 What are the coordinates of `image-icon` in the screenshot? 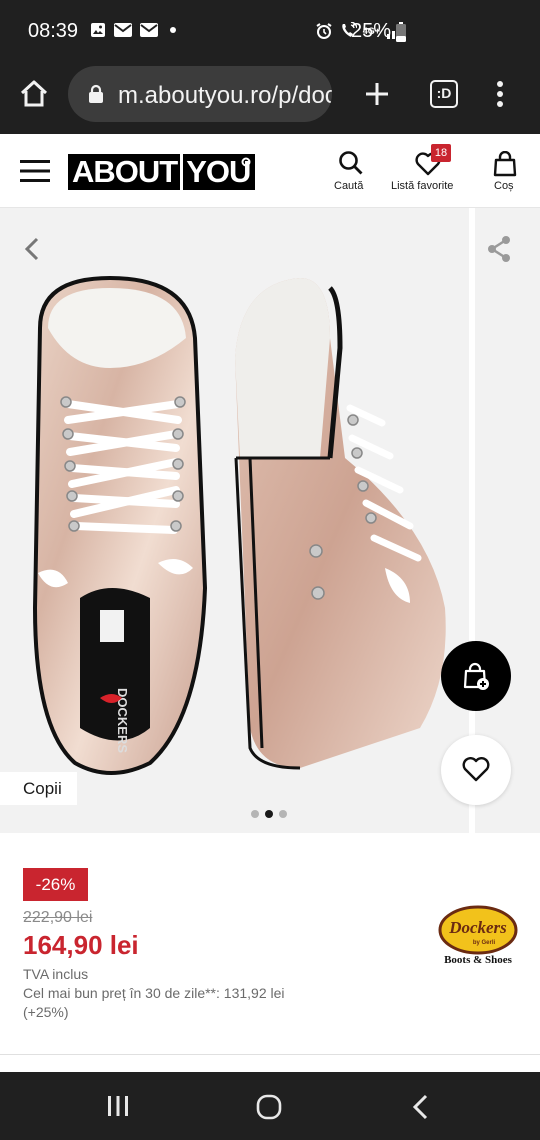 It's located at (98, 30).